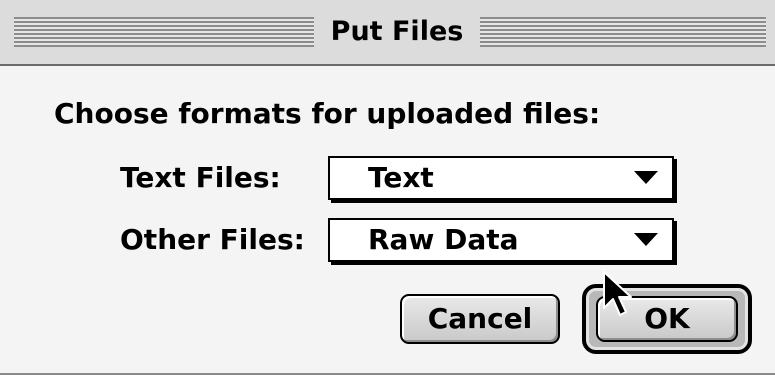 This screenshot has height=375, width=775. What do you see at coordinates (480, 319) in the screenshot?
I see `cancel-button: Cancel` at bounding box center [480, 319].